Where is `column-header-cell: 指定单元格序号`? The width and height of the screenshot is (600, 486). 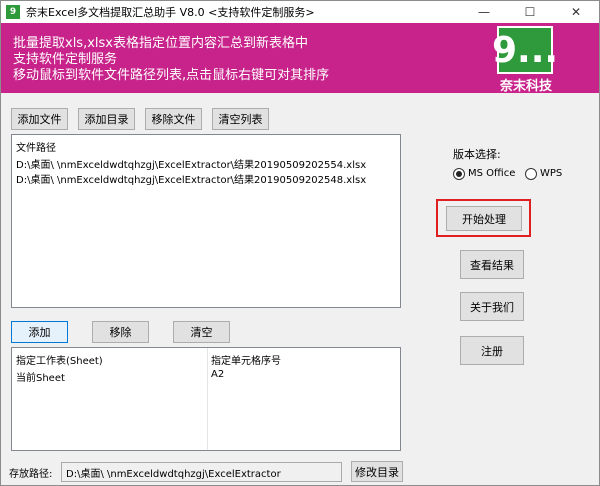
column-header-cell: 指定单元格序号 is located at coordinates (246, 361).